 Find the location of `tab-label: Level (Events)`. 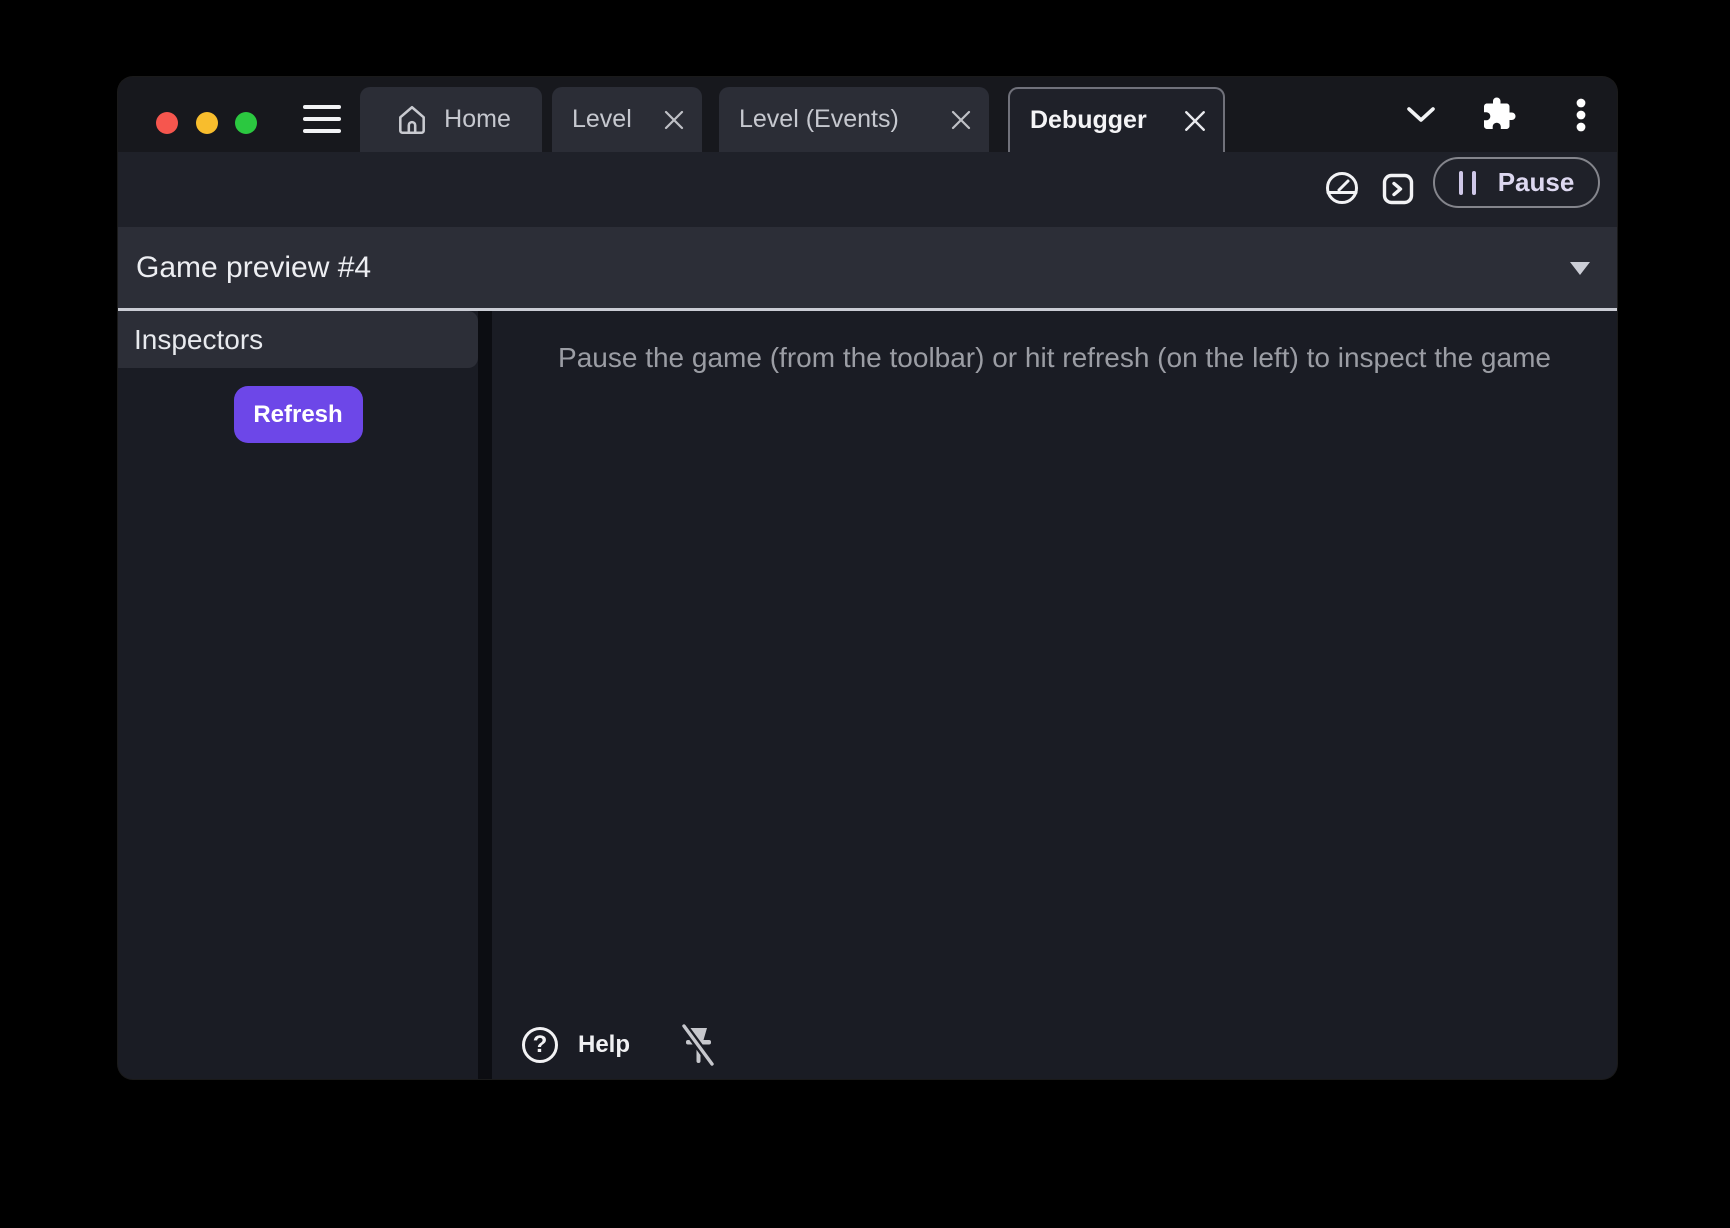

tab-label: Level (Events) is located at coordinates (819, 119).